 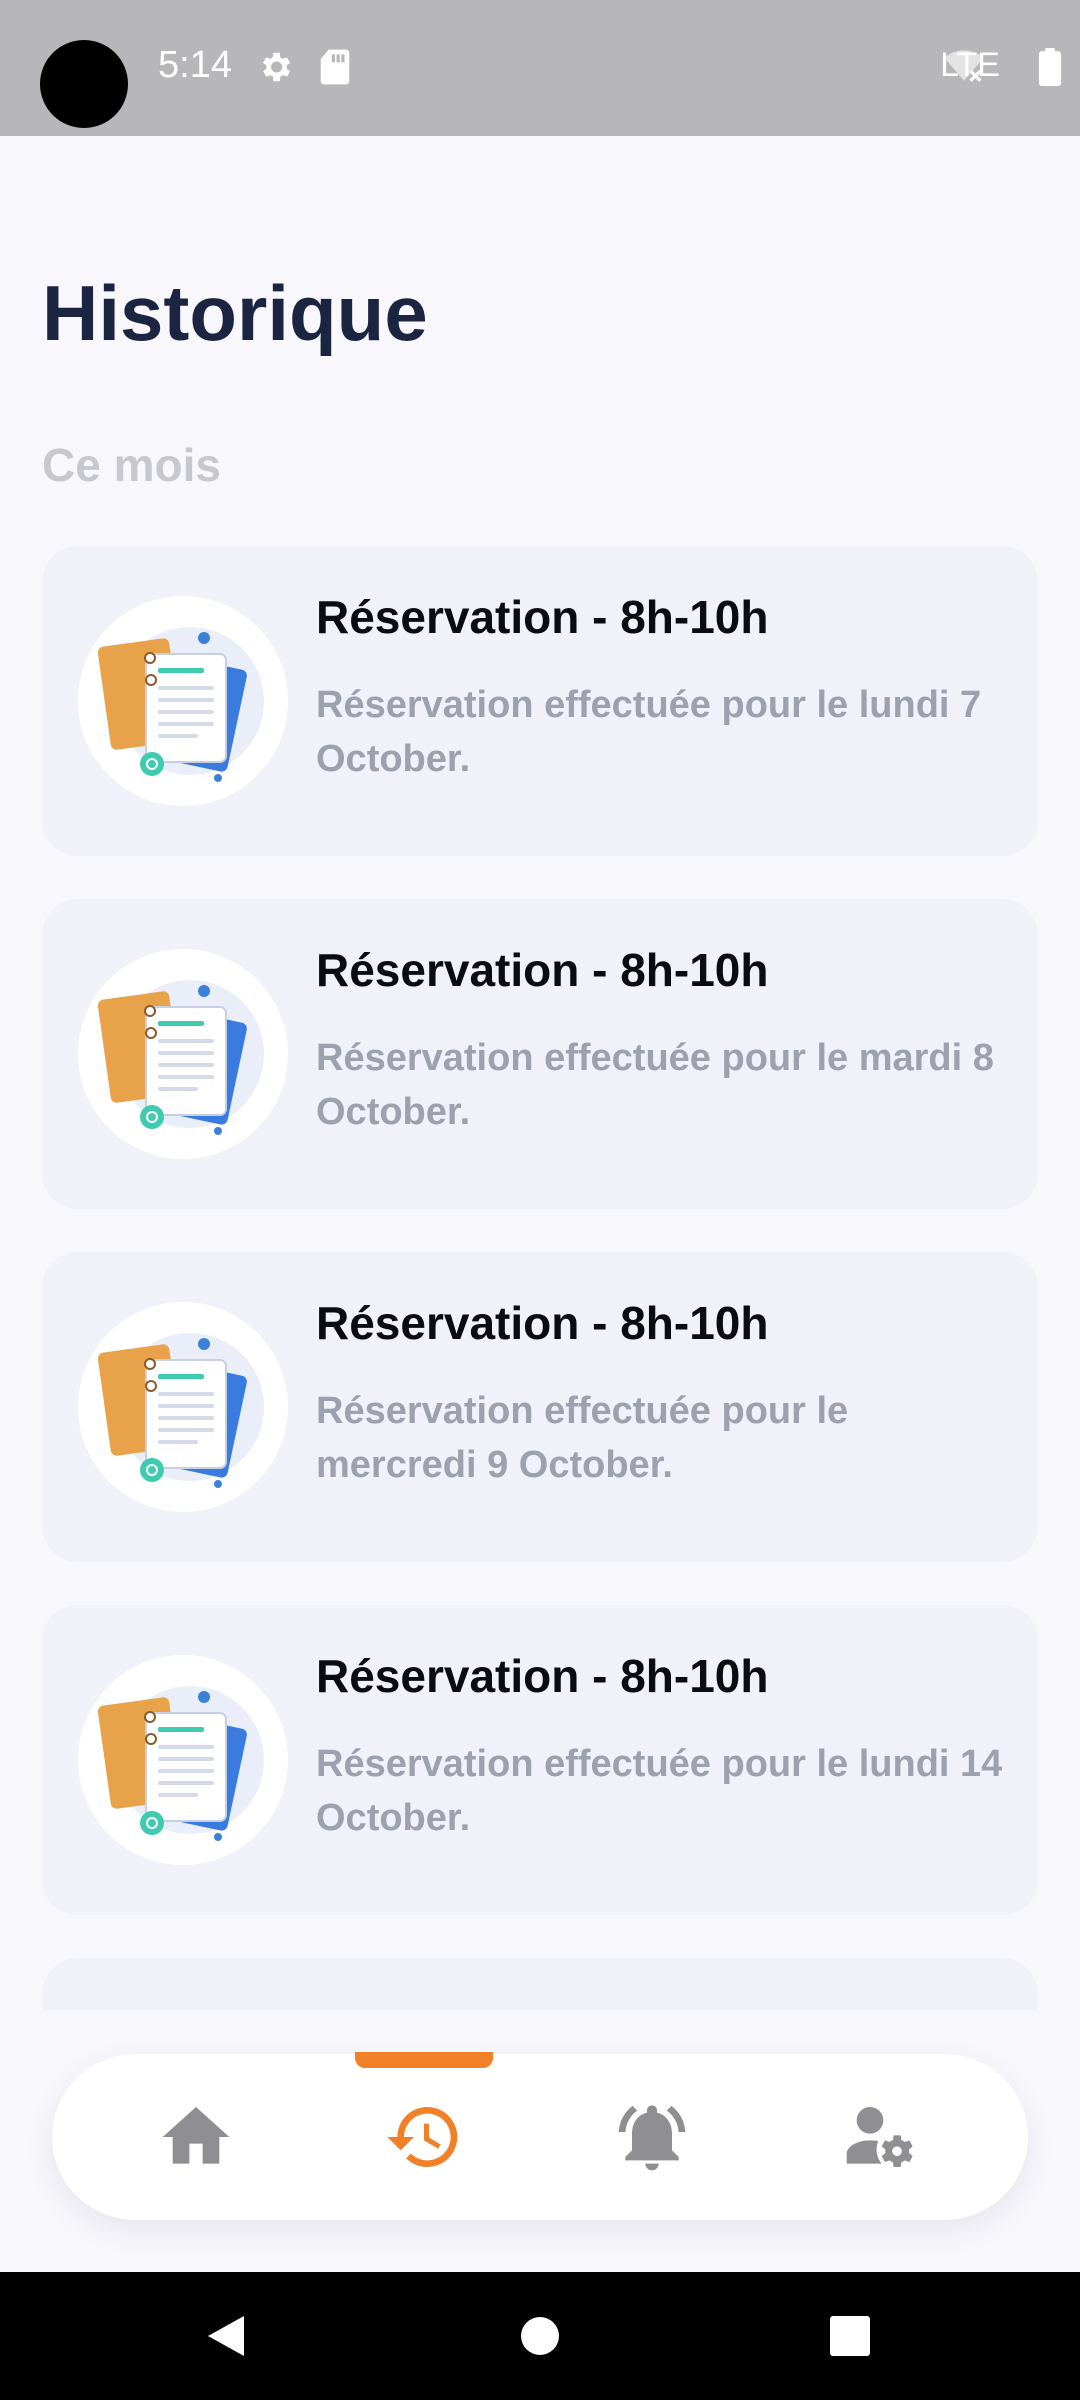 What do you see at coordinates (195, 65) in the screenshot?
I see `status-time: 5:14` at bounding box center [195, 65].